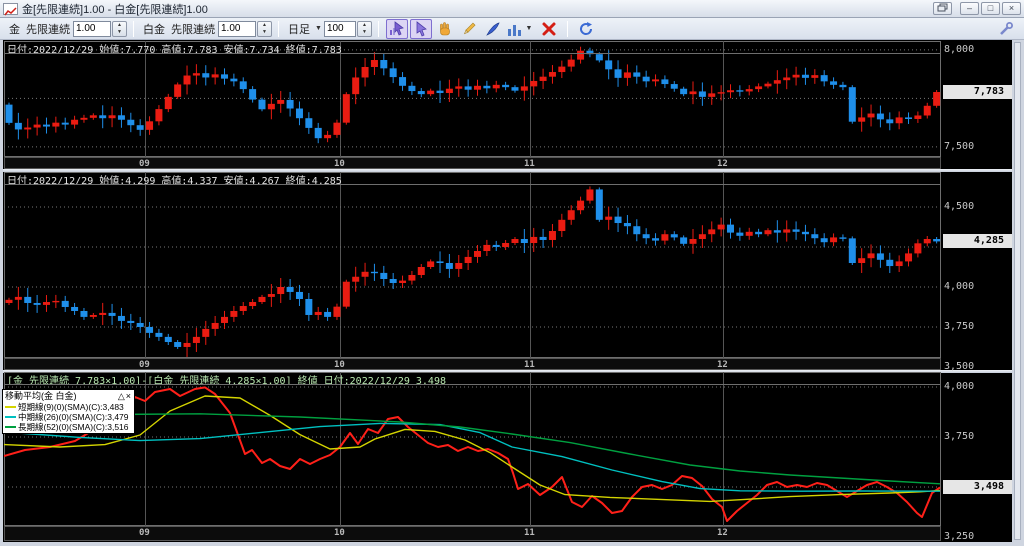  I want to click on close-button: ×, so click(1011, 8).